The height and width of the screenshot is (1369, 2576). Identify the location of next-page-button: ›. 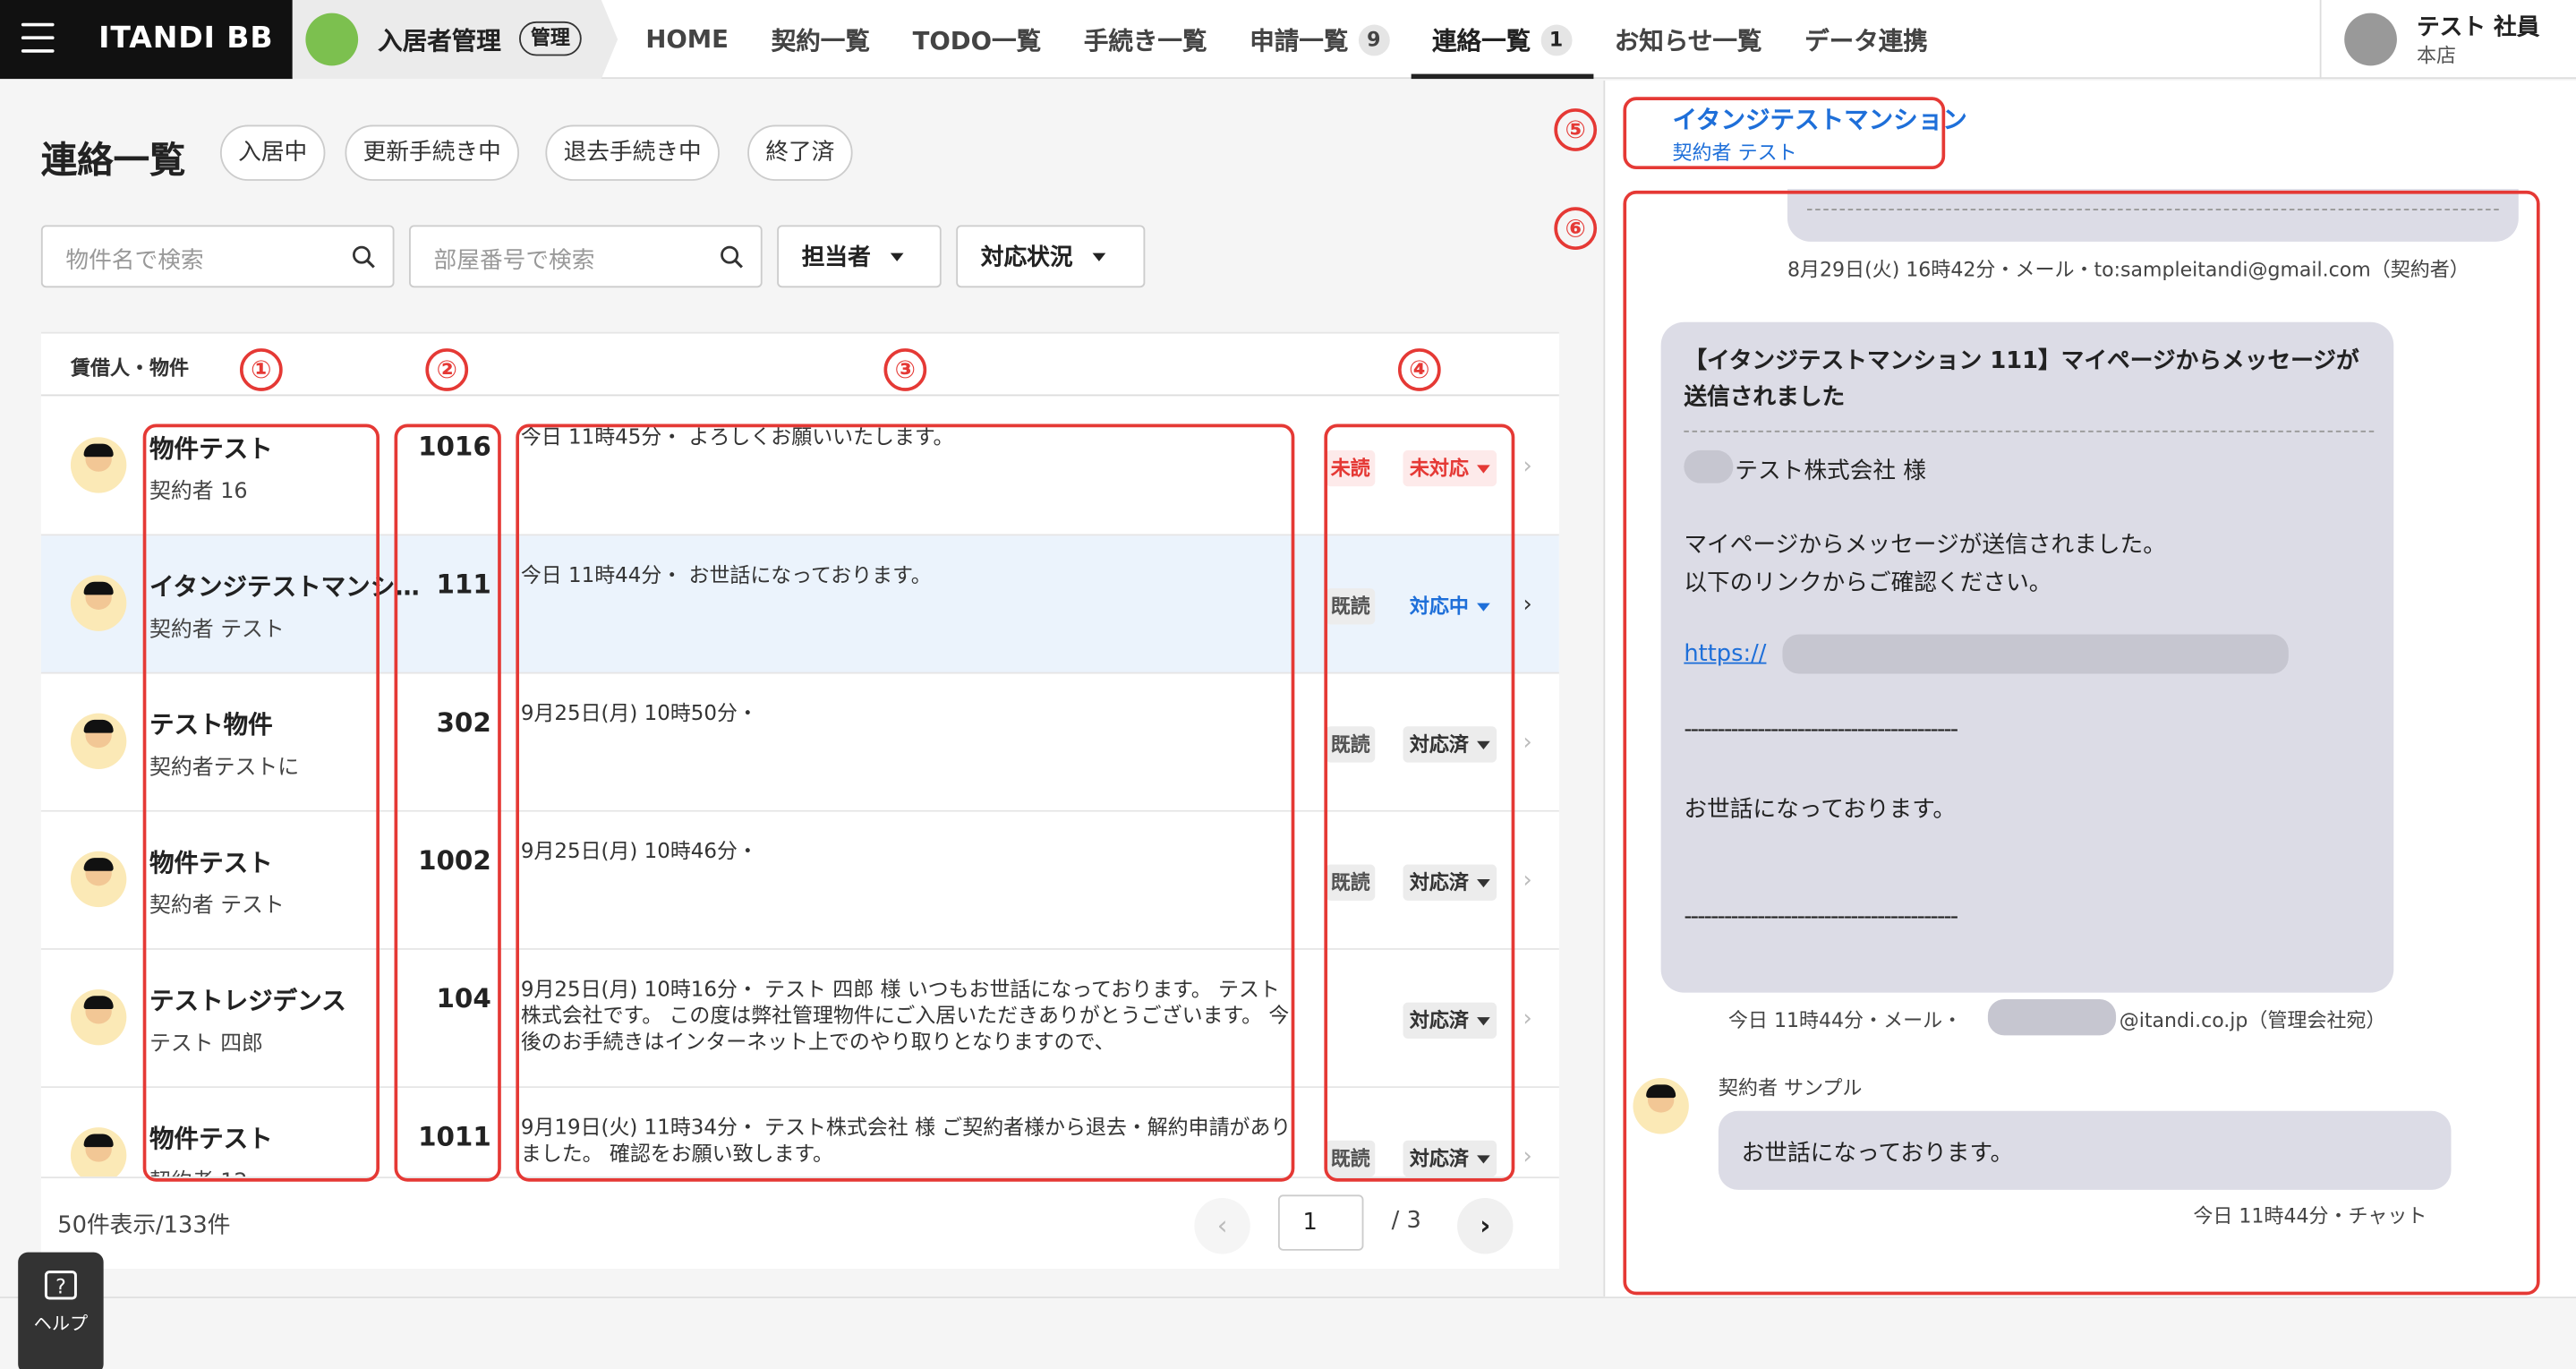
(1485, 1226).